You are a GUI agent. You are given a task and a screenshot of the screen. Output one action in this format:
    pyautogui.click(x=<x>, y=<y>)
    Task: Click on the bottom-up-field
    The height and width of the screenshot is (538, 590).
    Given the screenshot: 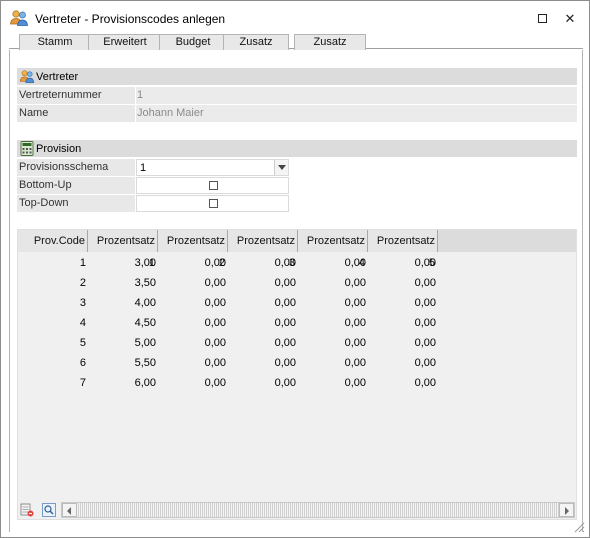 What is the action you would take?
    pyautogui.click(x=212, y=185)
    